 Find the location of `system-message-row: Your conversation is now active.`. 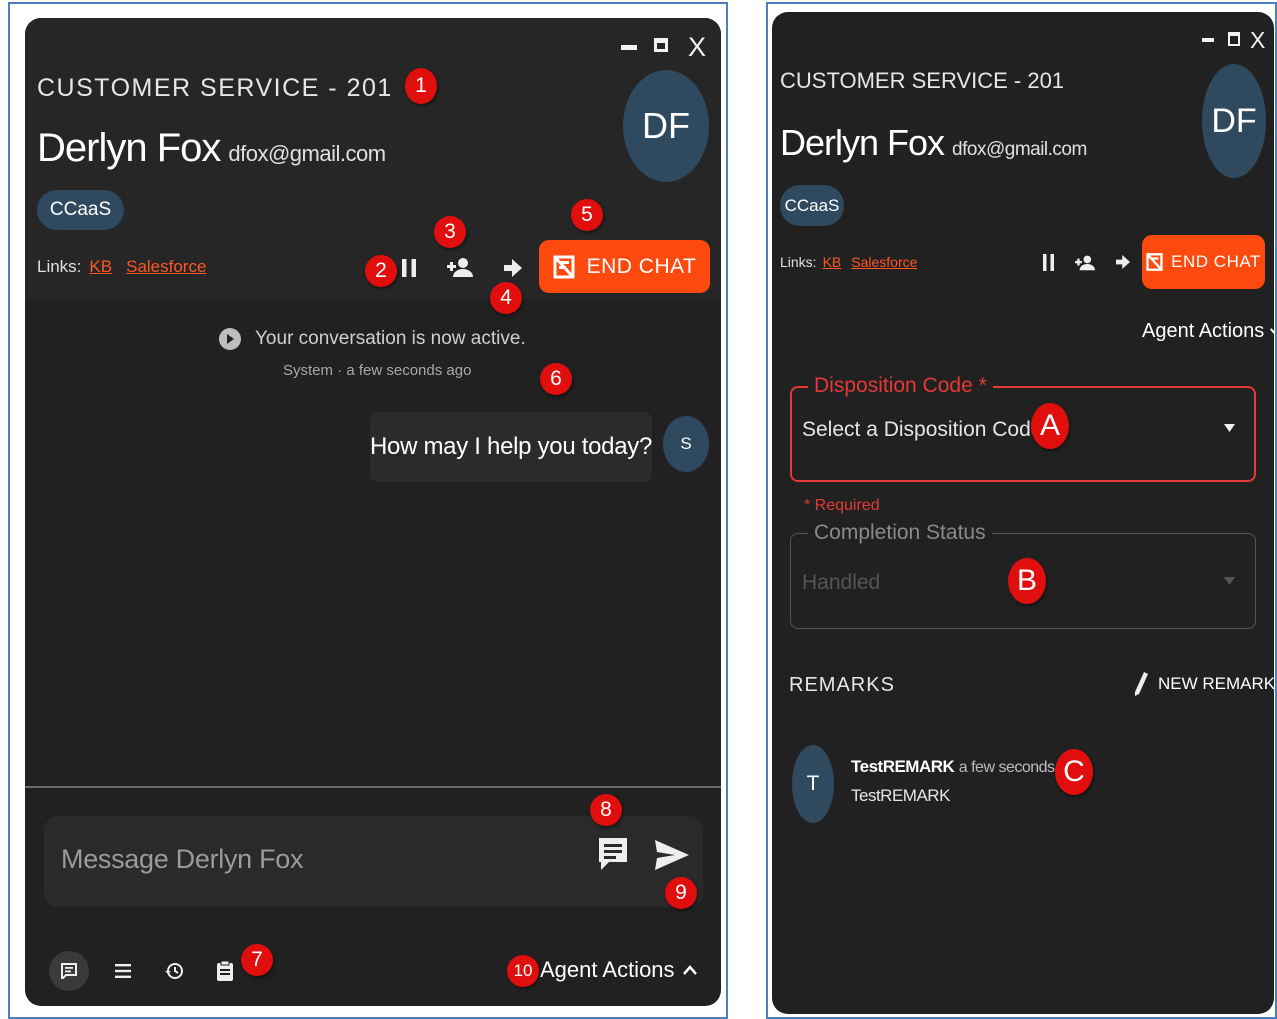

system-message-row: Your conversation is now active. is located at coordinates (372, 339).